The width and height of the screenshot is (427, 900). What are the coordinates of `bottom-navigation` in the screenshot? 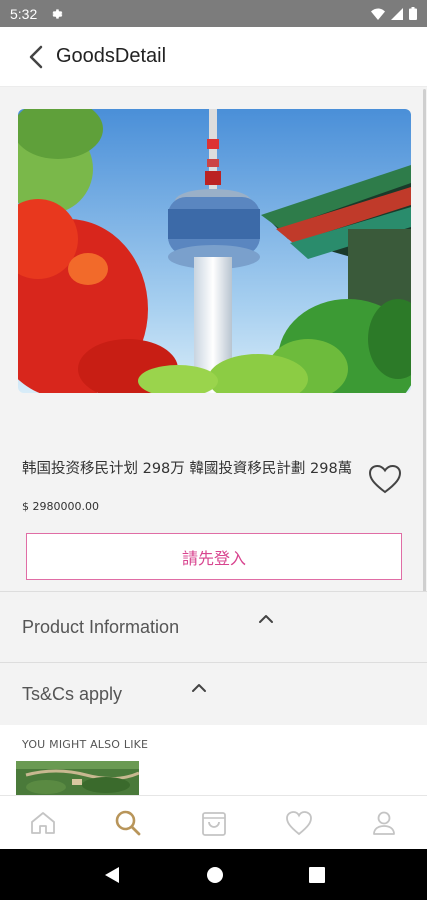 It's located at (213, 822).